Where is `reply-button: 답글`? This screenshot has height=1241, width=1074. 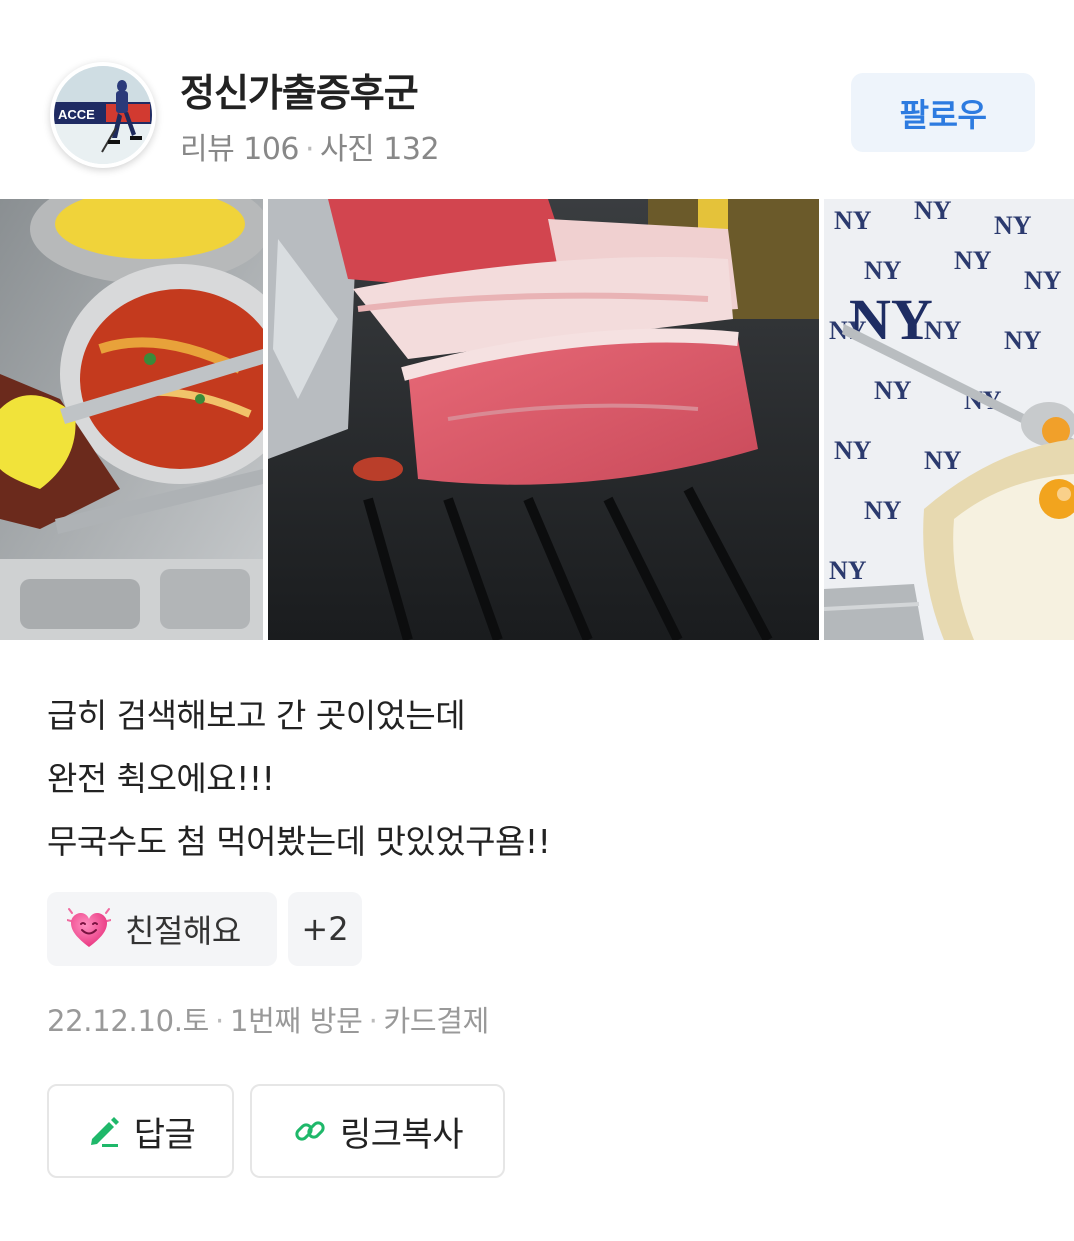
reply-button: 답글 is located at coordinates (140, 1131).